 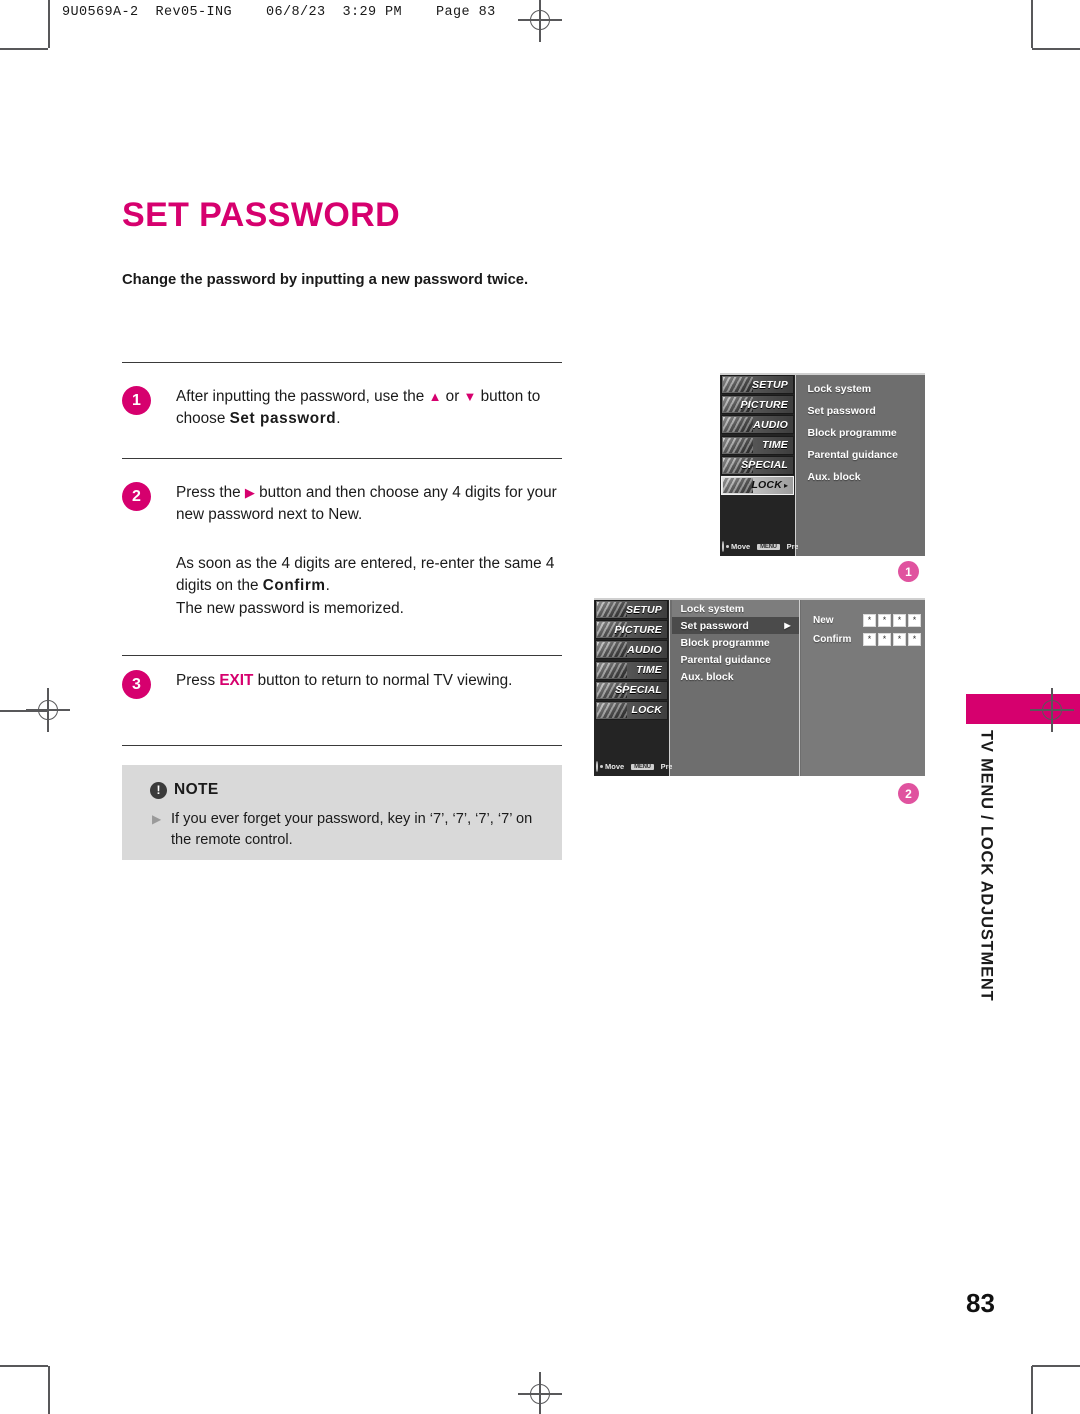 I want to click on osd-2-menu-item-block-programme: Block programme, so click(x=735, y=642).